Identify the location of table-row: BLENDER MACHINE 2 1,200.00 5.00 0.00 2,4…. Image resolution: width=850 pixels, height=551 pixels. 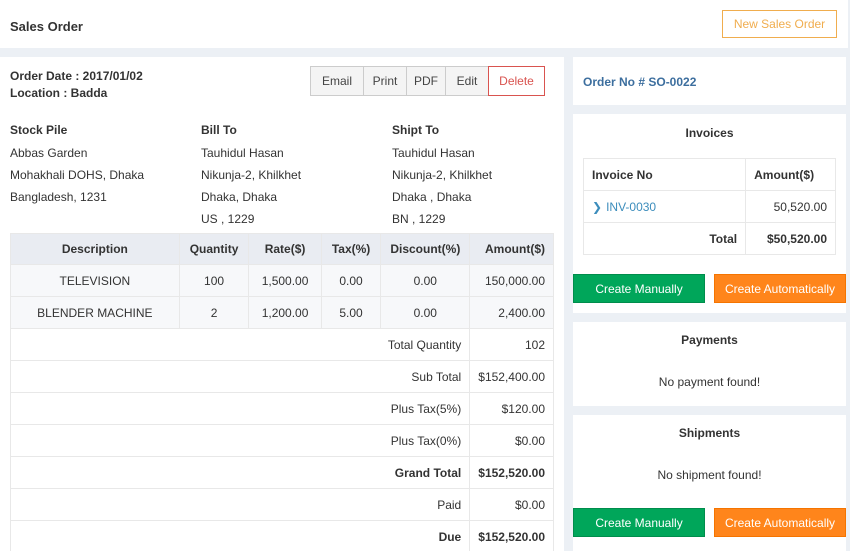
(282, 312).